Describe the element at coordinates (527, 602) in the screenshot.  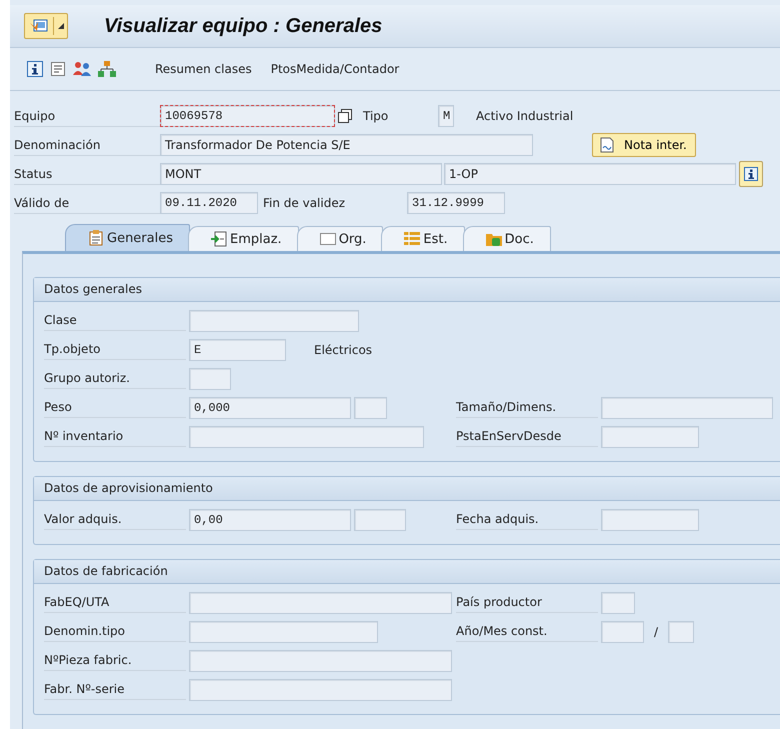
I see `field-label: País productor` at that location.